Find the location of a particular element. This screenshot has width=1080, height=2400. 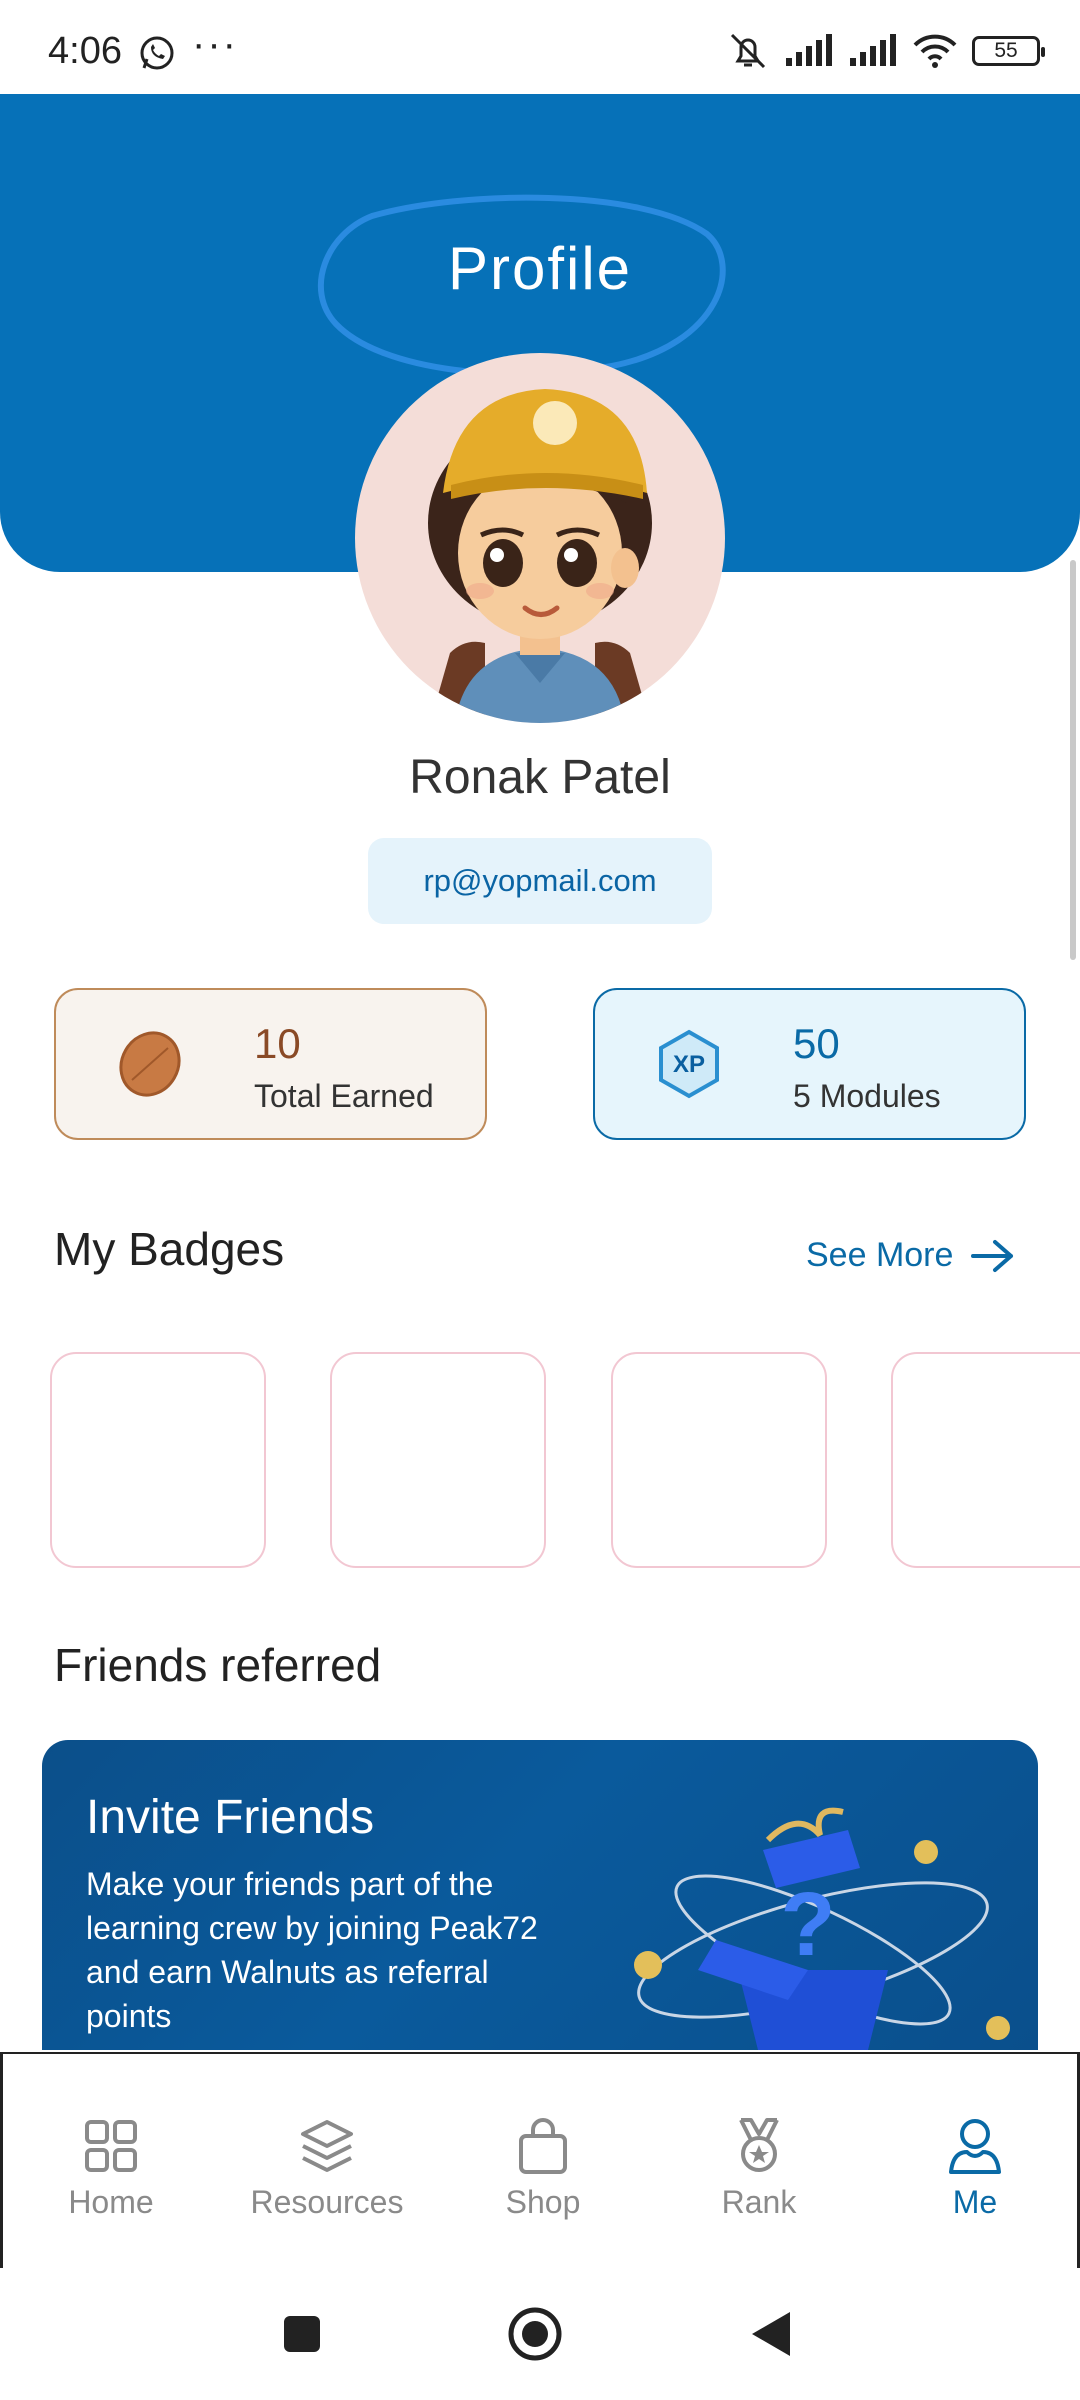

signal-icon is located at coordinates (809, 50).